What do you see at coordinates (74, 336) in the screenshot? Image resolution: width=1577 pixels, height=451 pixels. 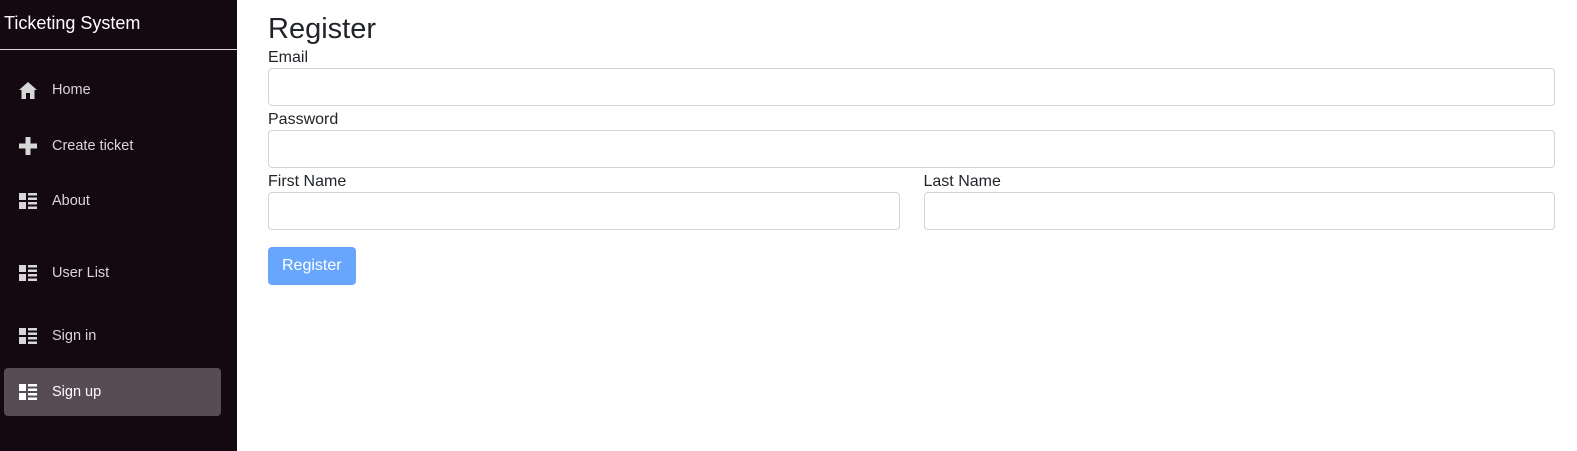 I see `sidebar-item-label: Sign in` at bounding box center [74, 336].